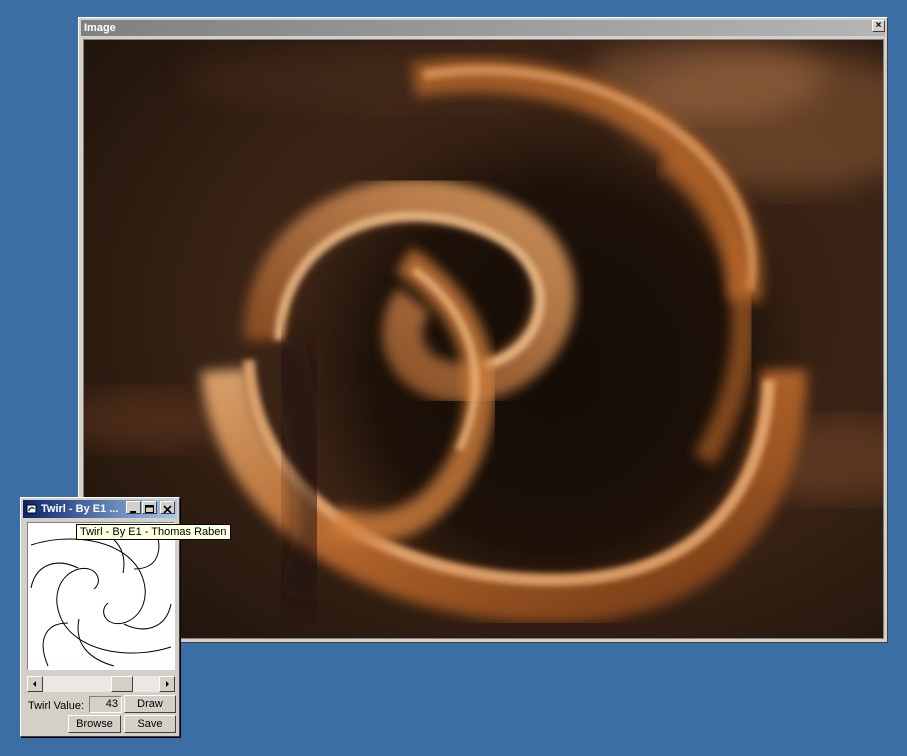  What do you see at coordinates (32, 509) in the screenshot?
I see `app-icon` at bounding box center [32, 509].